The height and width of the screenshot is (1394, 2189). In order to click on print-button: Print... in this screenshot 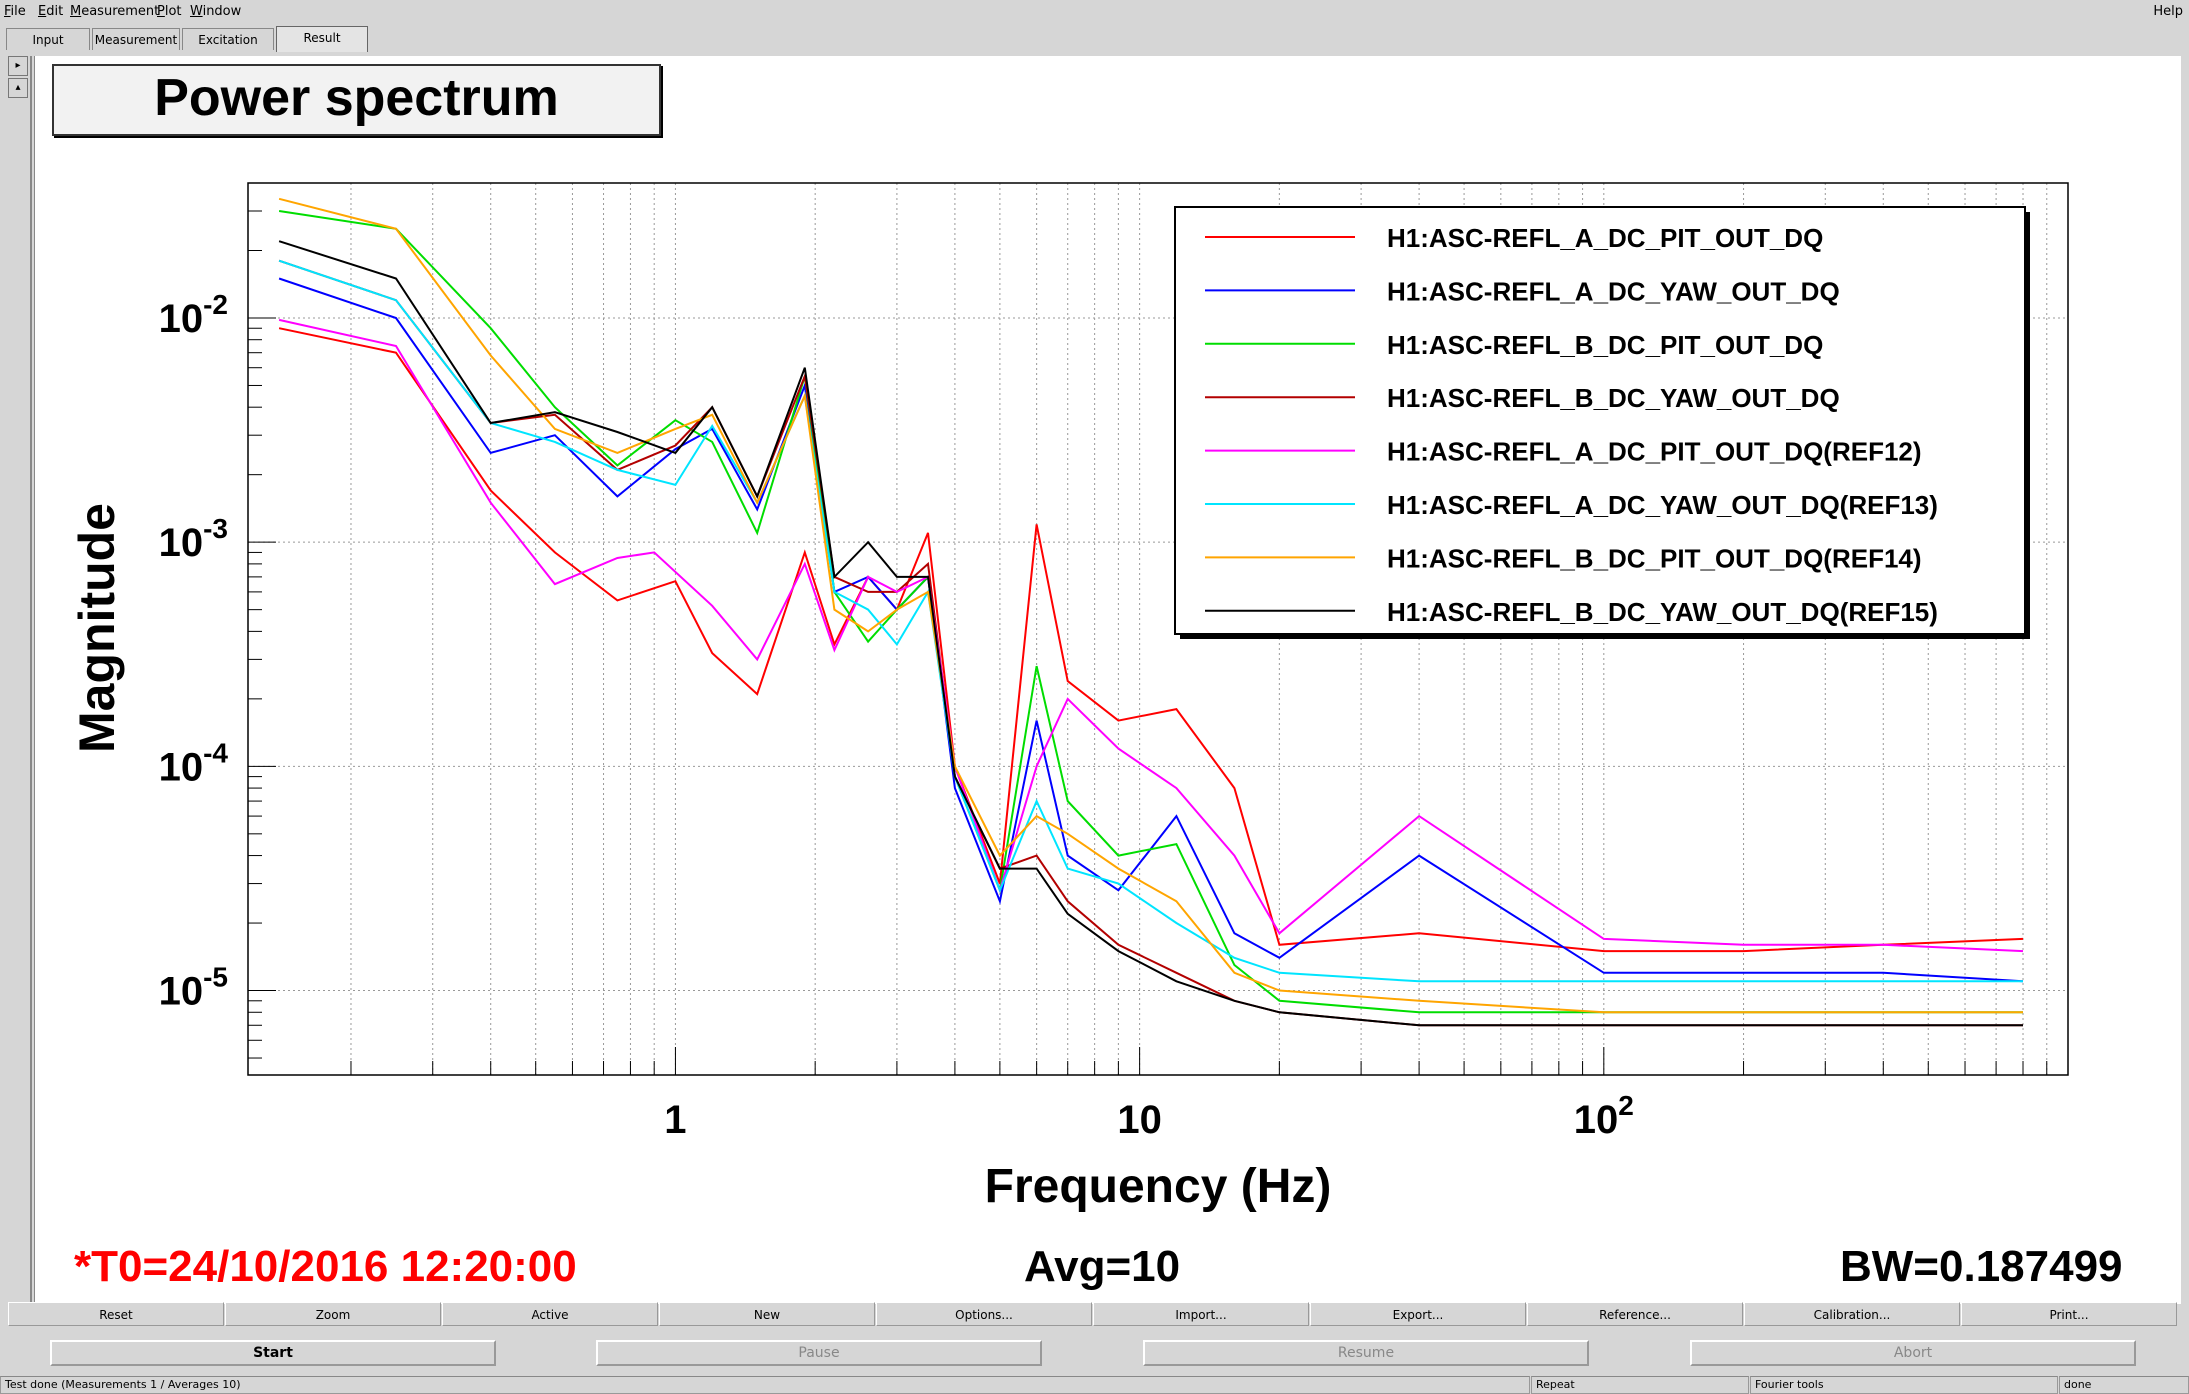, I will do `click(2069, 1314)`.